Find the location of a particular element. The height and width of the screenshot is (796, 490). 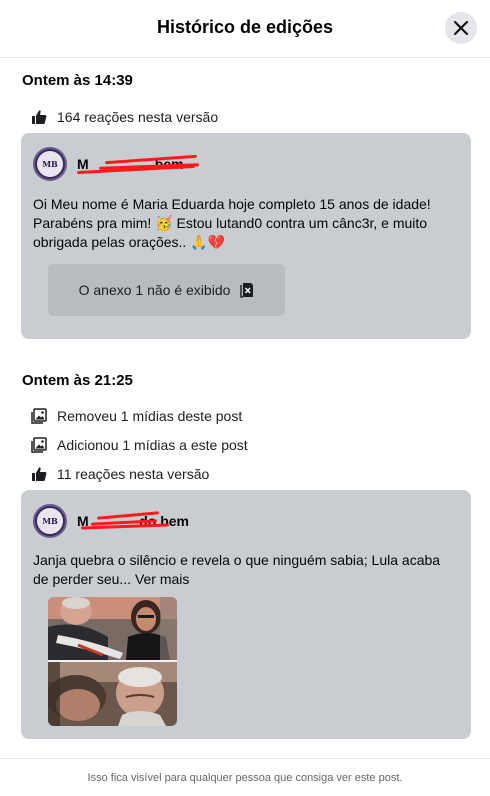

dialog-title: Histórico de edições is located at coordinates (245, 27).